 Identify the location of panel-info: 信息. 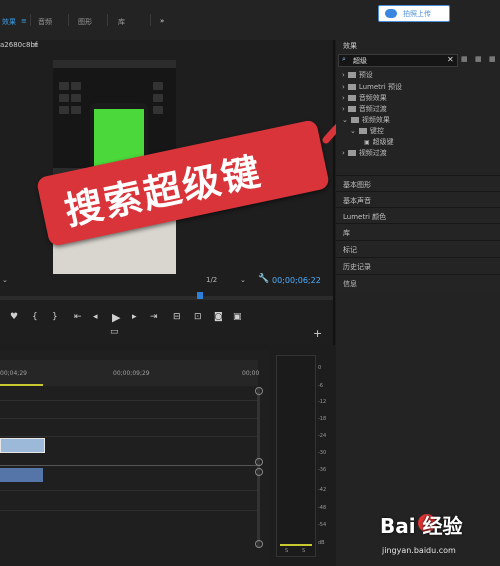
(418, 282).